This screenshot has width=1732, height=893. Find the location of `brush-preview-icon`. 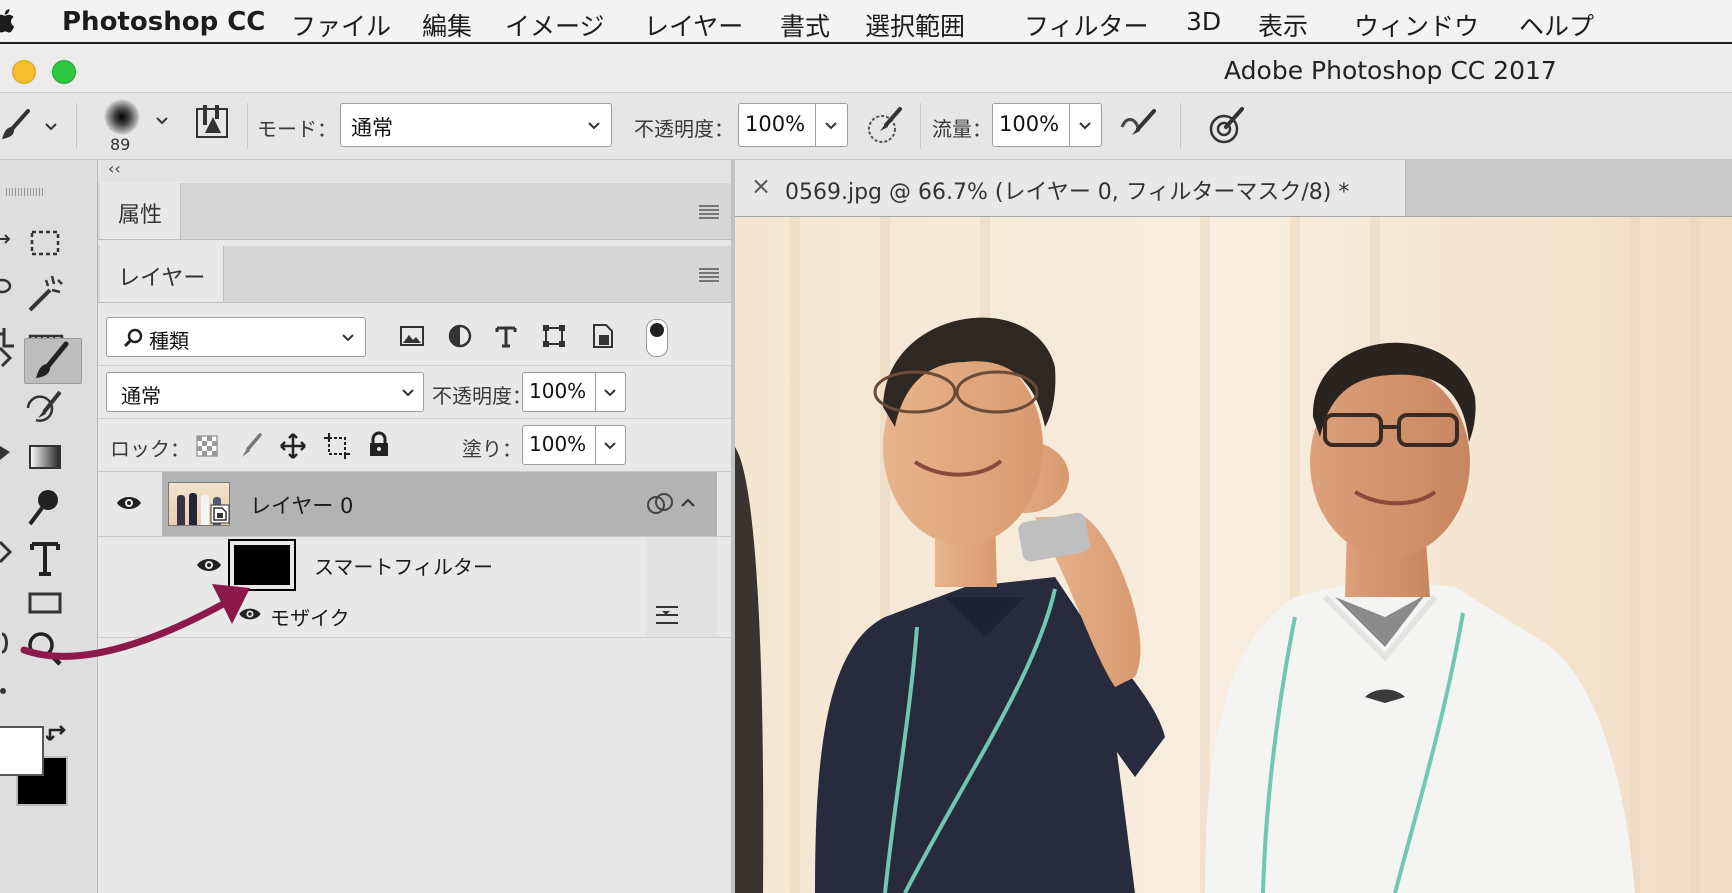

brush-preview-icon is located at coordinates (122, 117).